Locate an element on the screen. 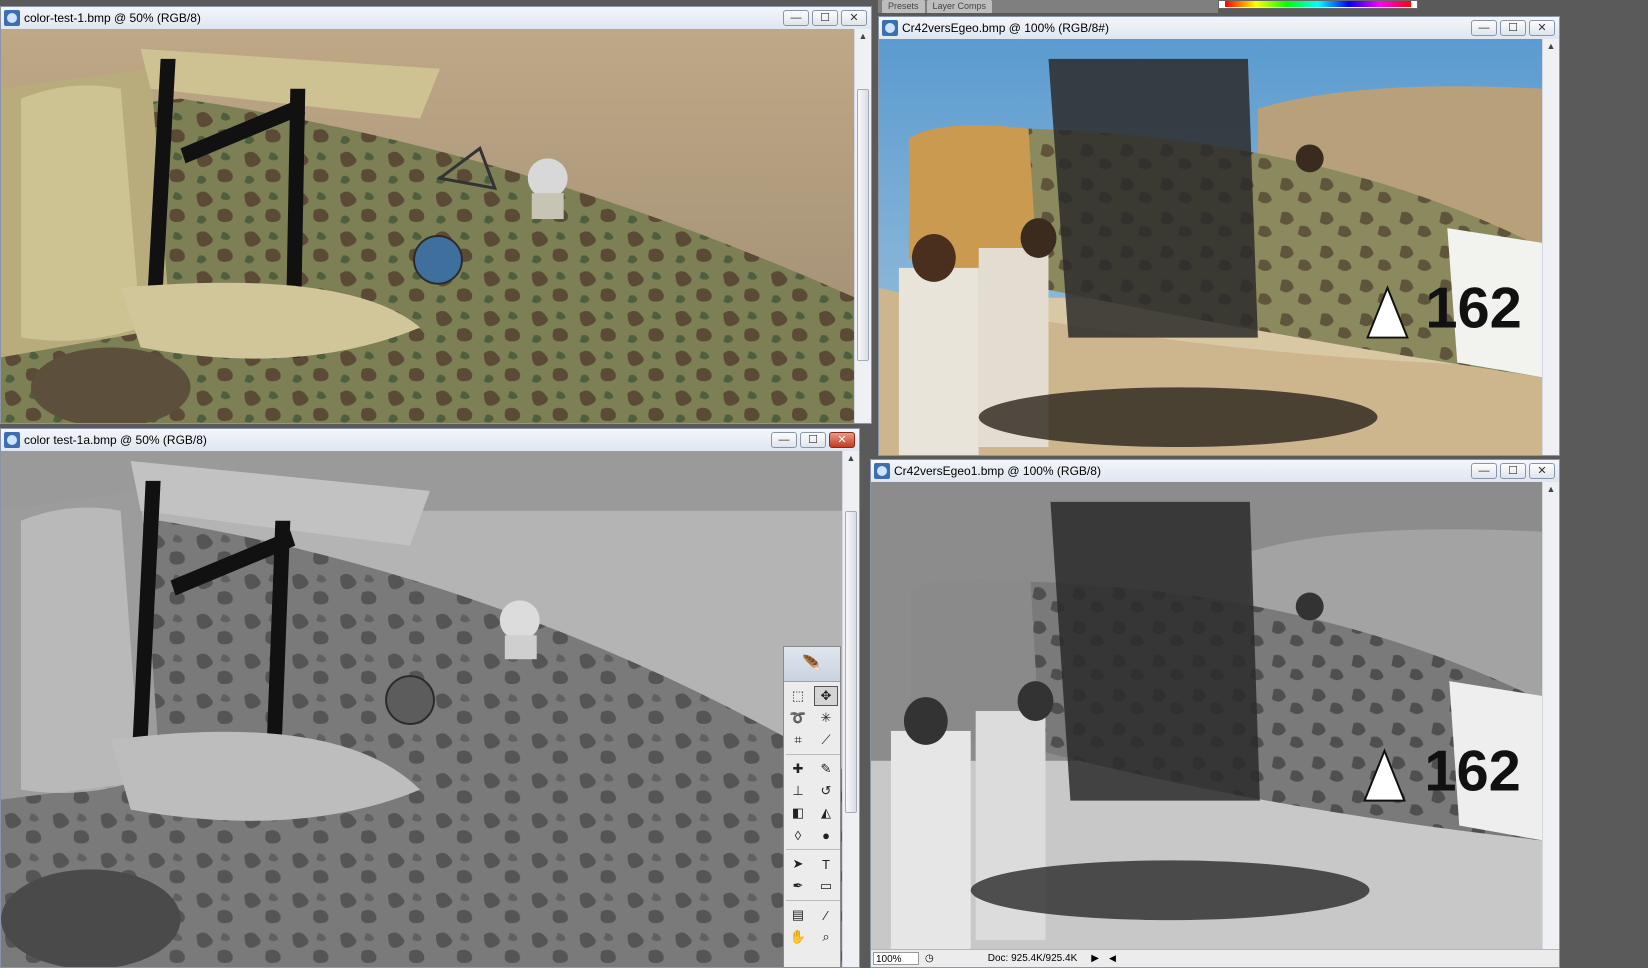  healing-icon: ✚ is located at coordinates (798, 769).